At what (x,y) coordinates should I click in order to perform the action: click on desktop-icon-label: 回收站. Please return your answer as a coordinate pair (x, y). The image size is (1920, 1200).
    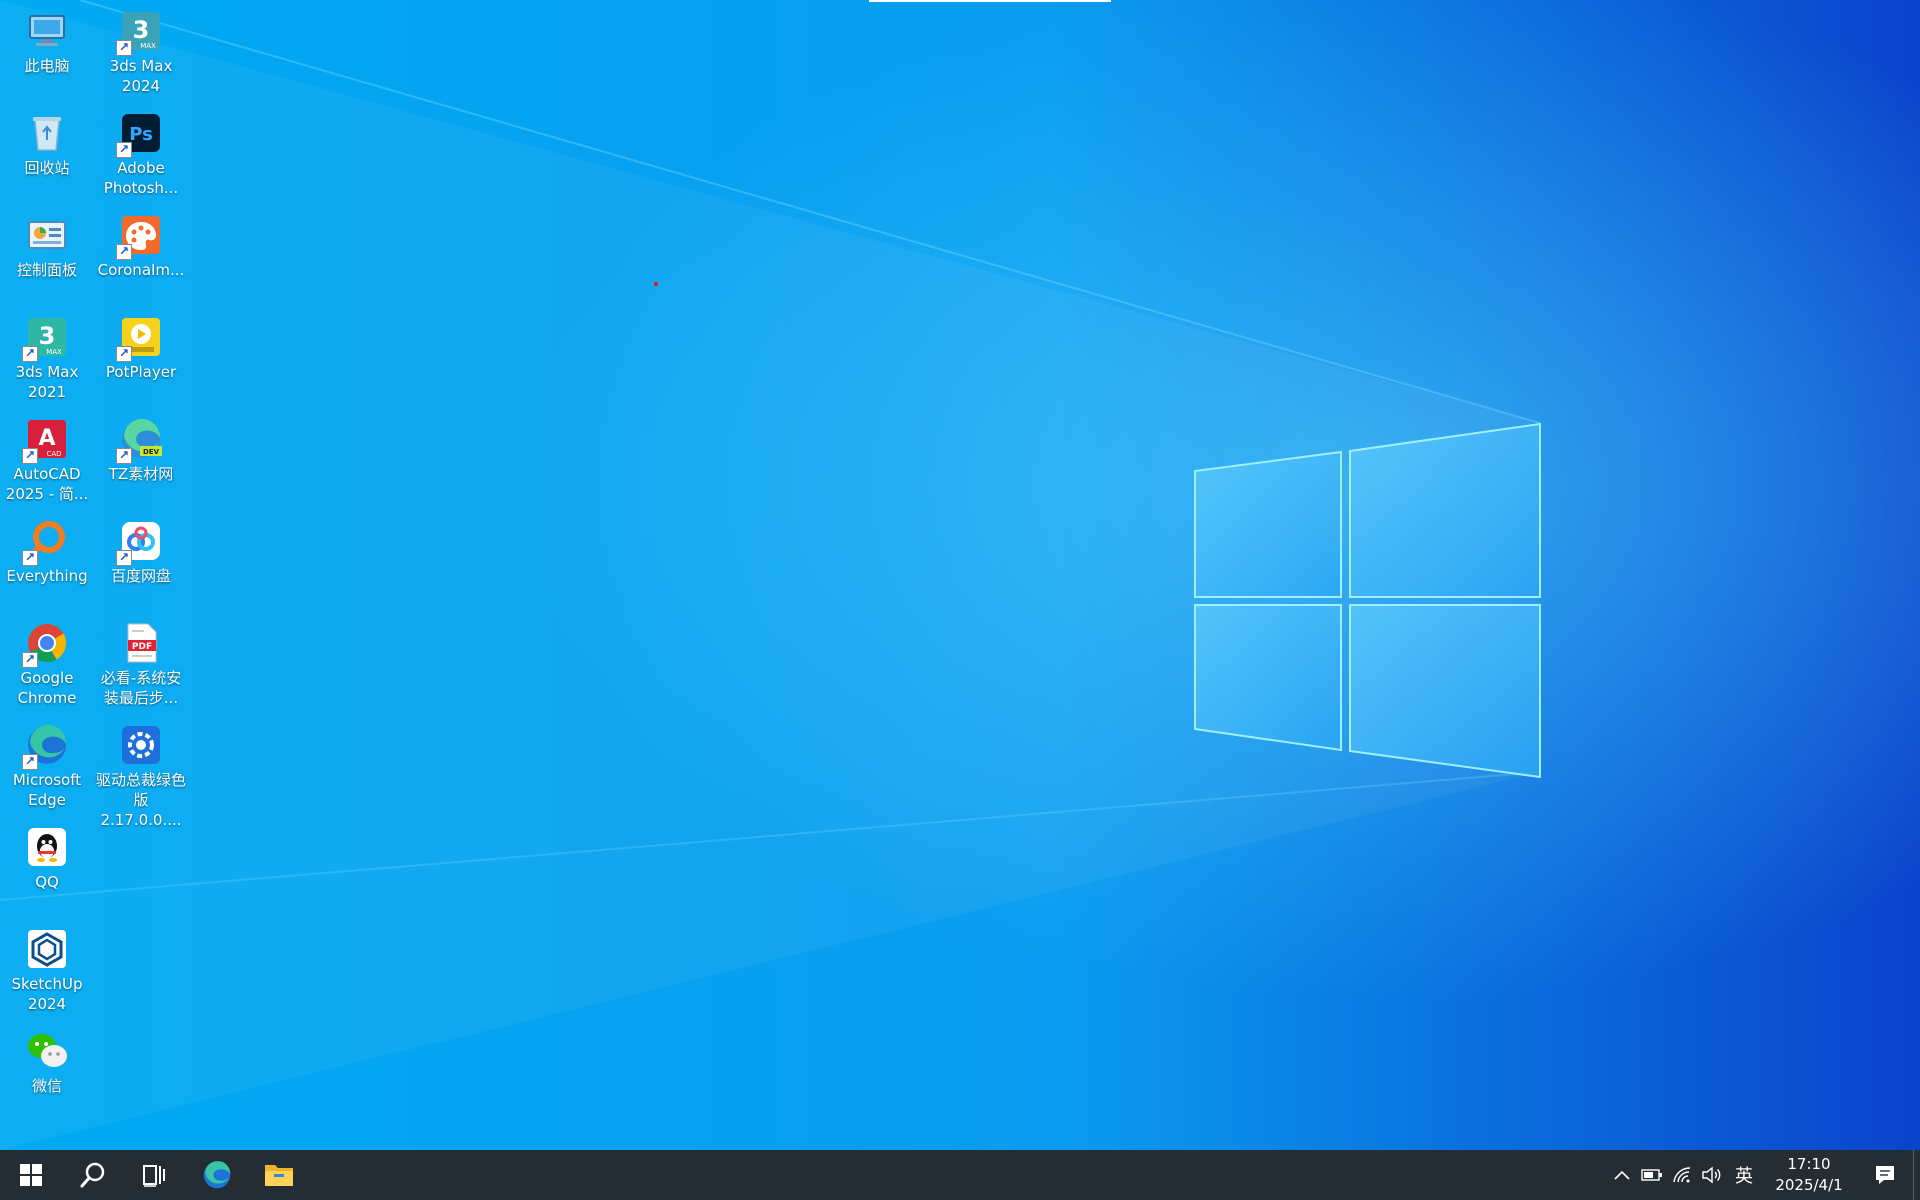
    Looking at the image, I should click on (47, 168).